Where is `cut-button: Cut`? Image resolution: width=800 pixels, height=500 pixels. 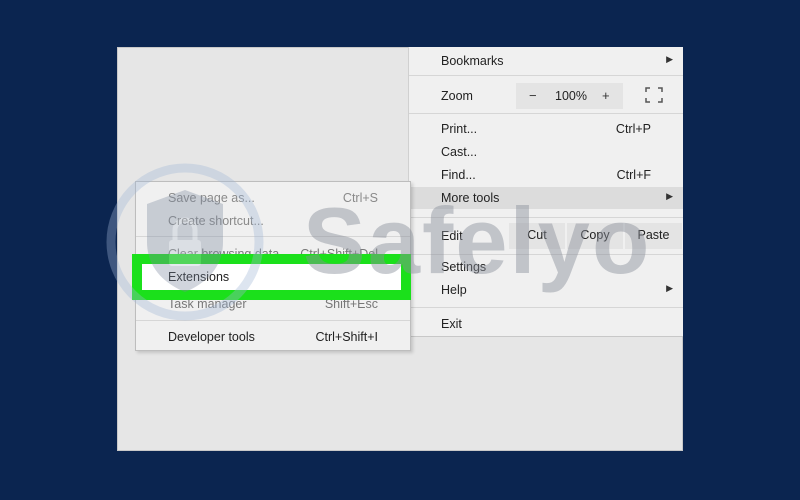 cut-button: Cut is located at coordinates (537, 236).